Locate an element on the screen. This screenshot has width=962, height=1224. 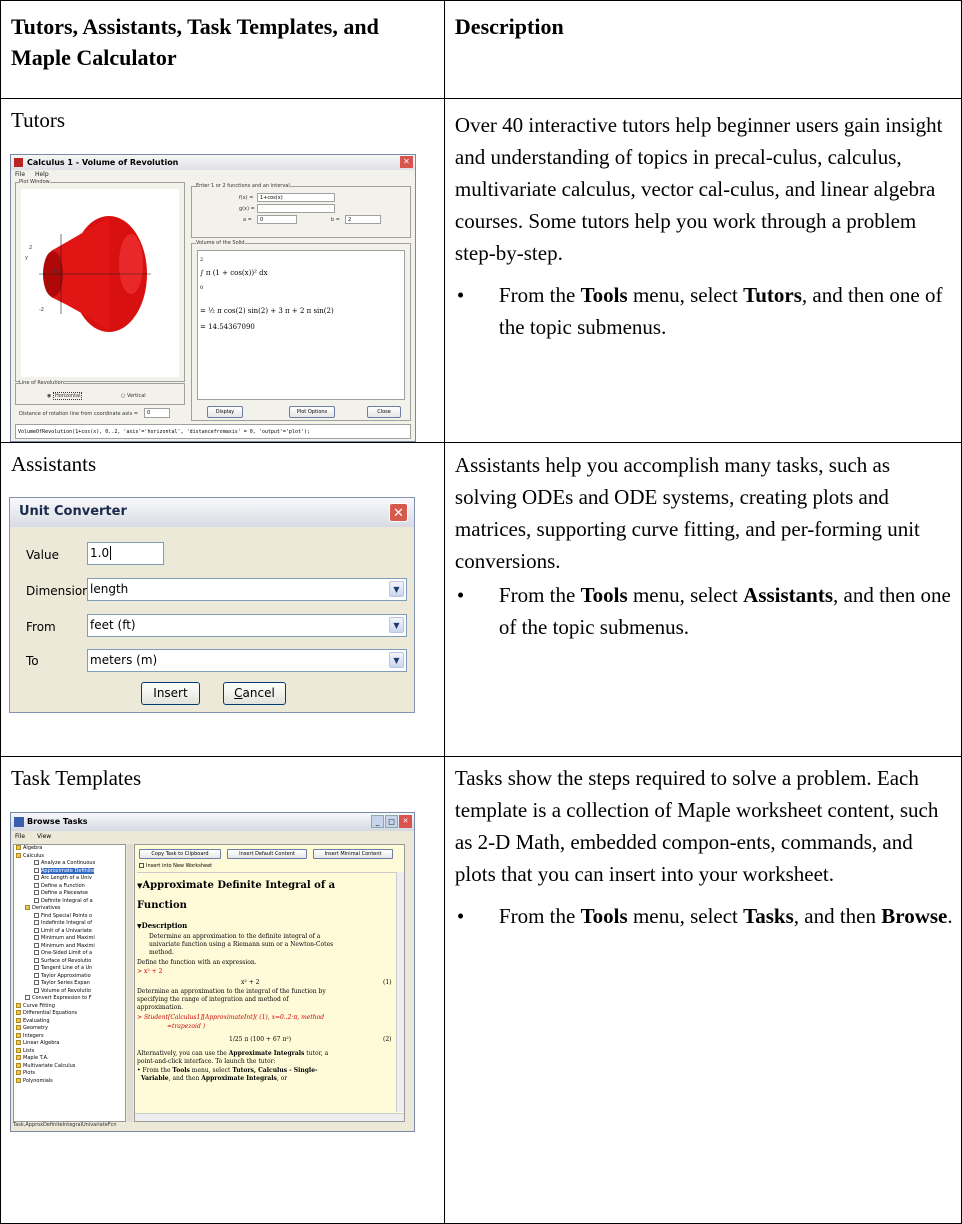
browse-tasks-title: Browse Tasks is located at coordinates (57, 821).